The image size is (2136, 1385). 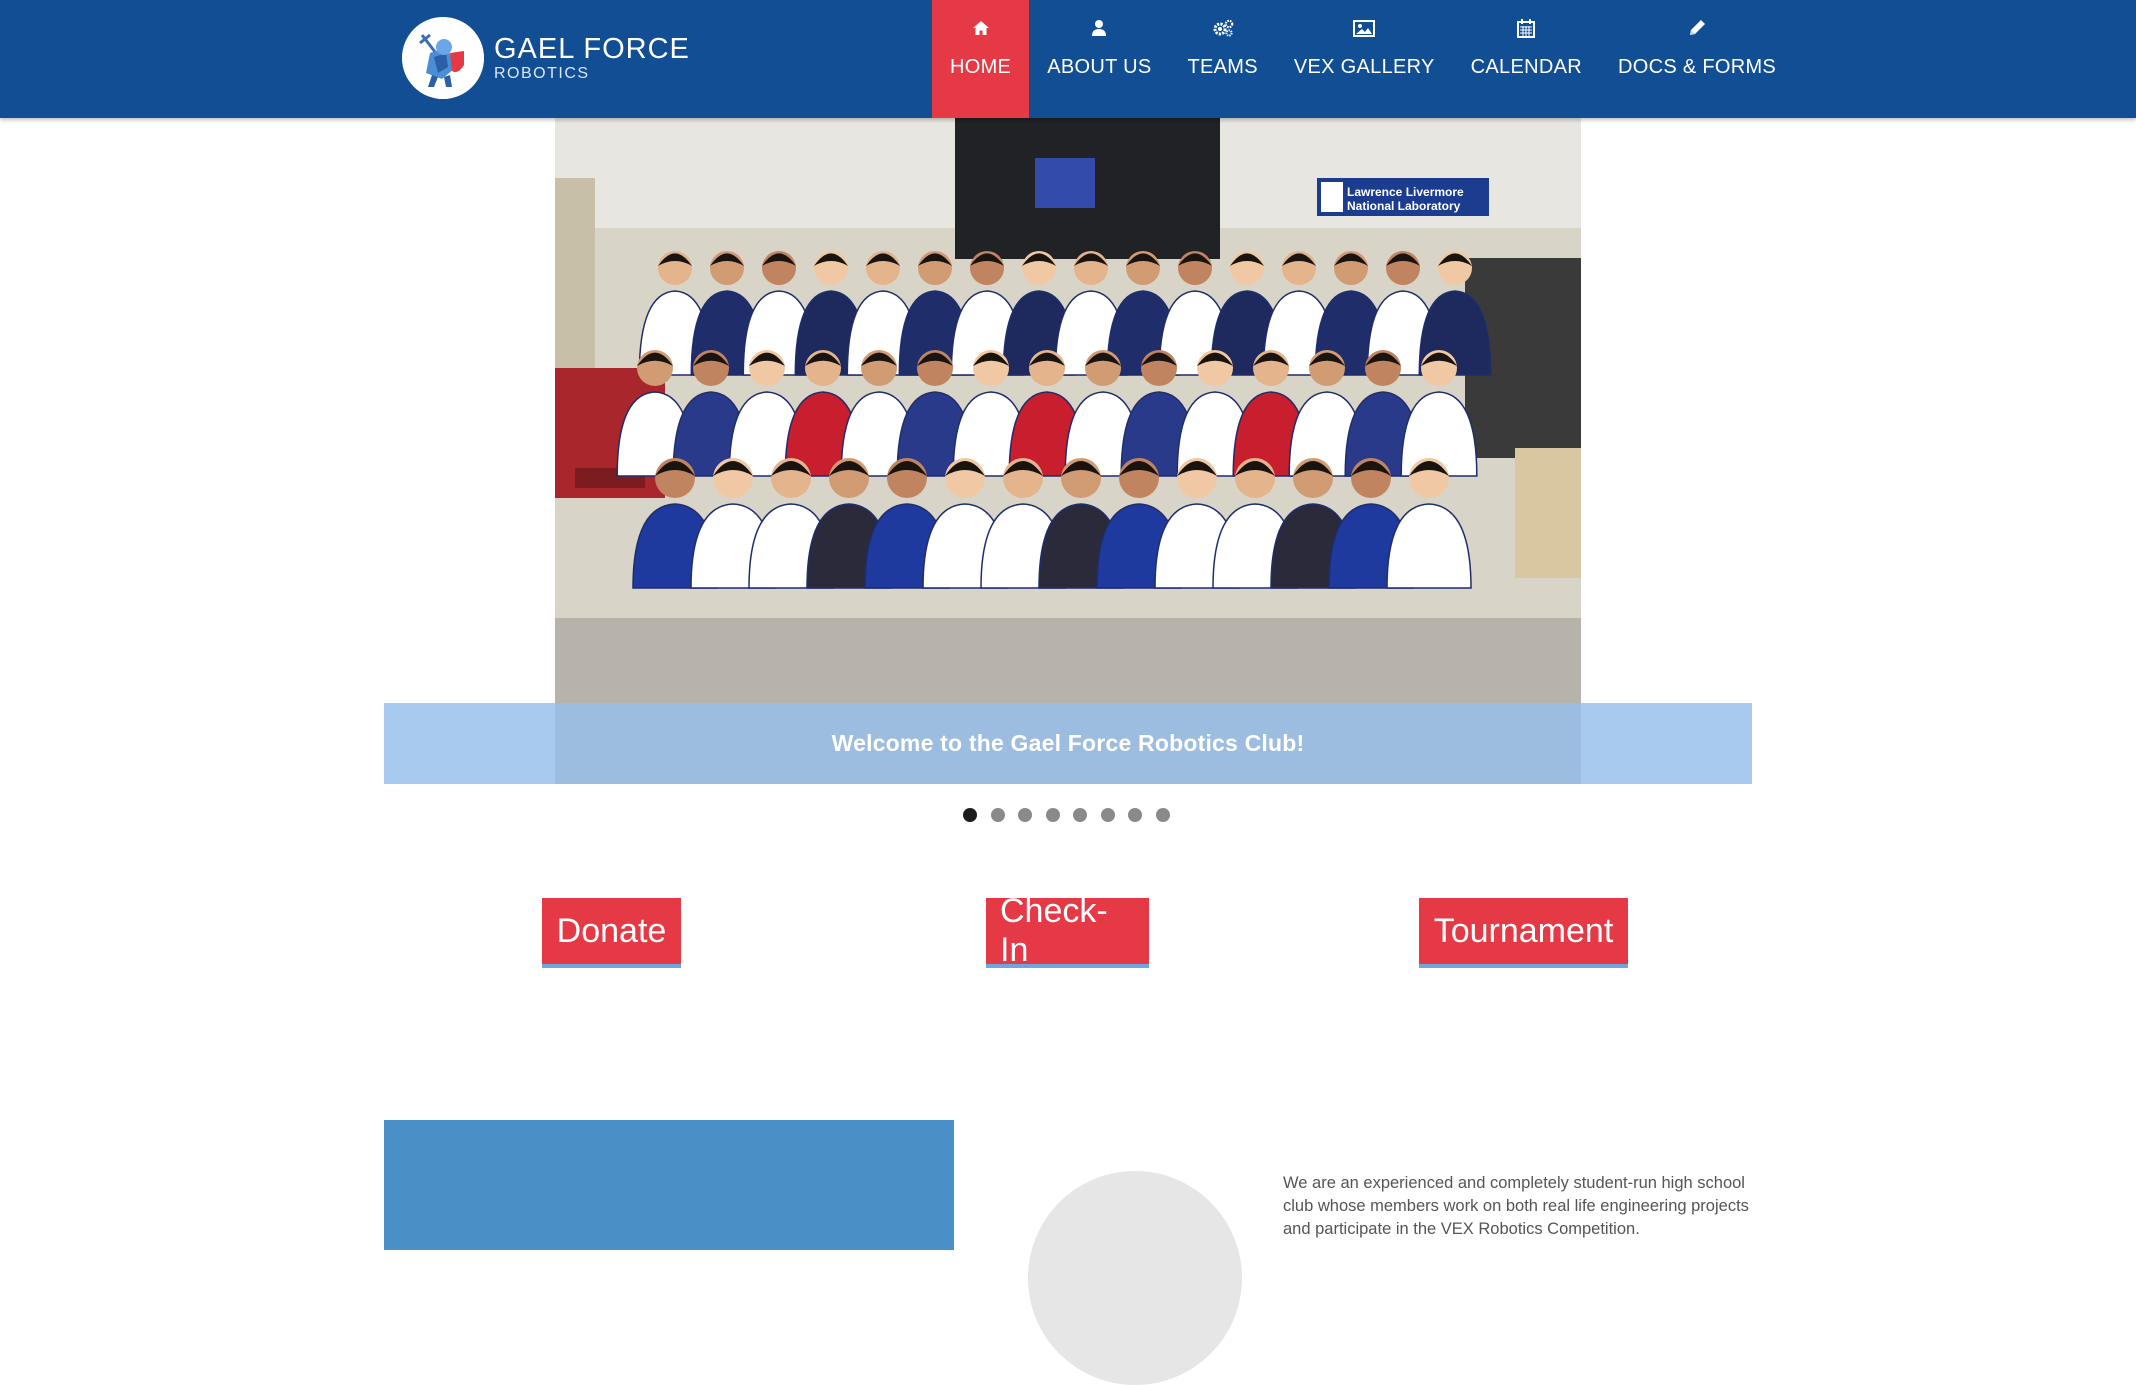 I want to click on carousel-indicators, so click(x=1068, y=816).